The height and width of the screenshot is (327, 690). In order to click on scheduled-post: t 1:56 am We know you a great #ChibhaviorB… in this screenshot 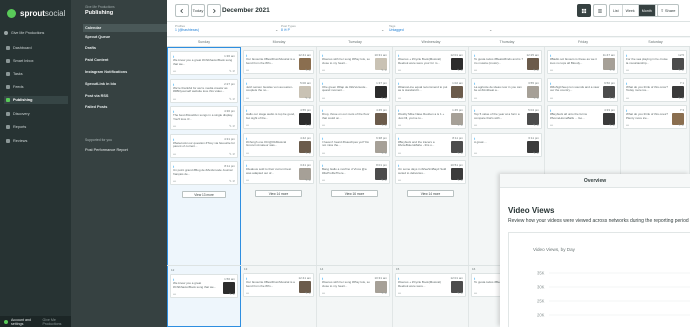, I will do `click(204, 286)`.